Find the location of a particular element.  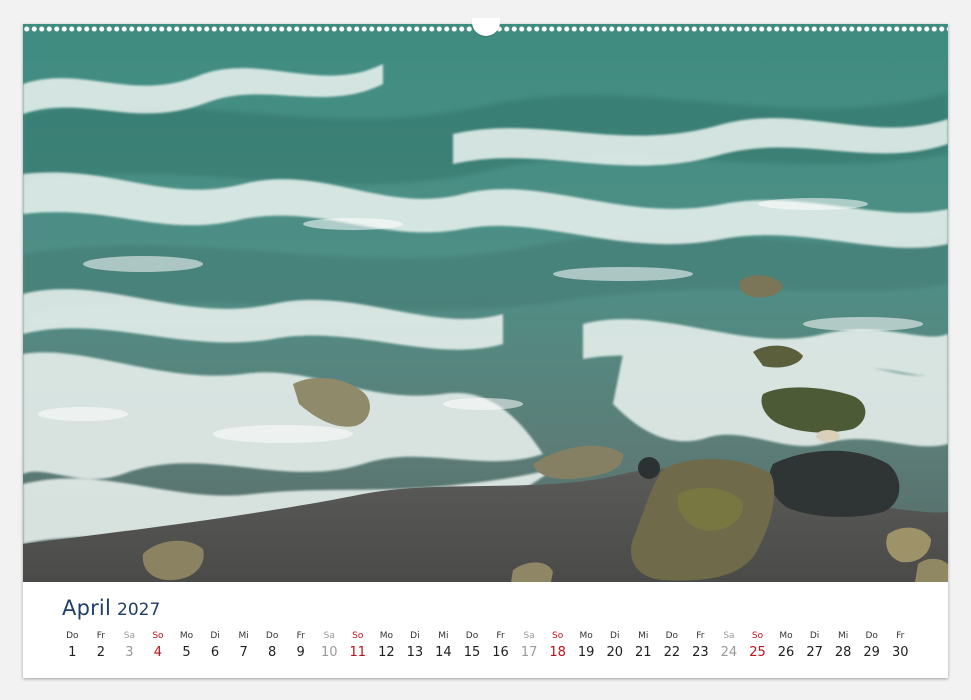

calendar-day: Mi 14 is located at coordinates (443, 646).